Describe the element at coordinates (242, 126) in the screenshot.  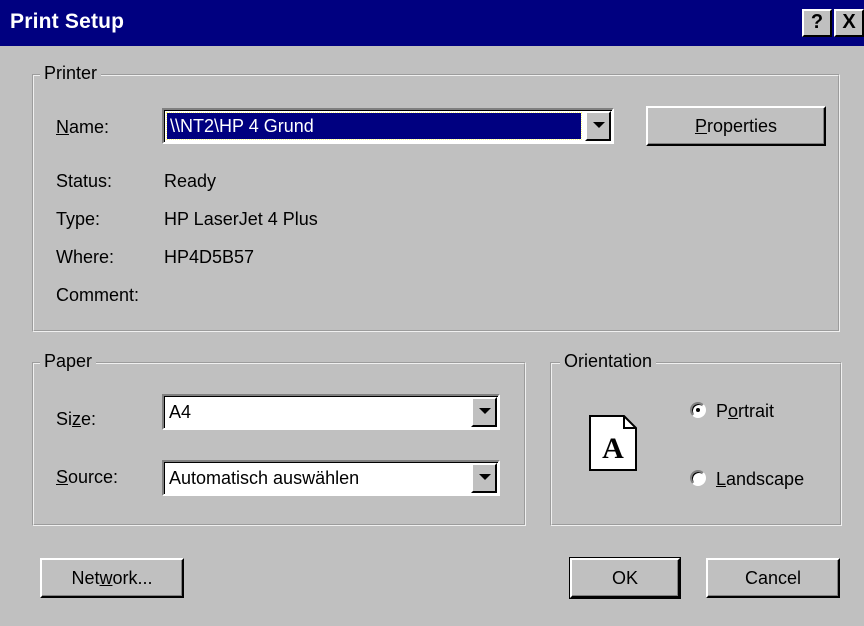
I see `printer-name-value: \\NT2\HP 4 Grund` at that location.